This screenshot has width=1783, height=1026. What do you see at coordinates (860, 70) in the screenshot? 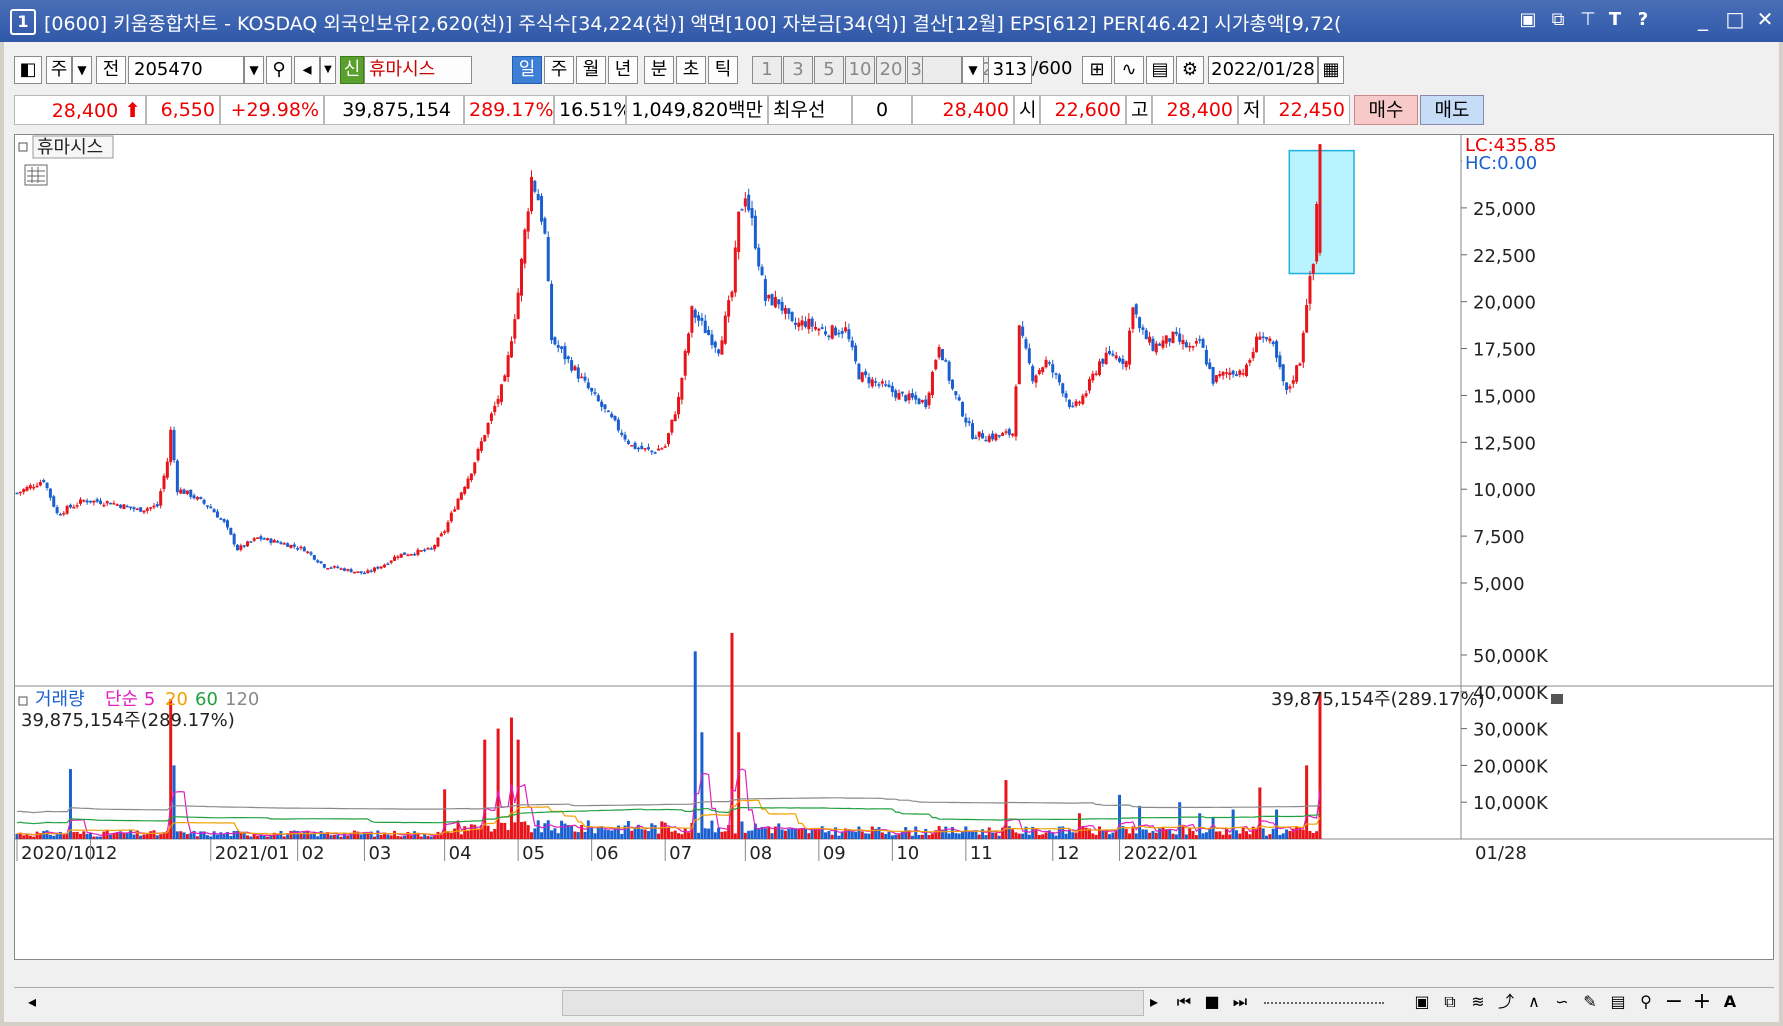
I see `interval-button-10: 10` at bounding box center [860, 70].